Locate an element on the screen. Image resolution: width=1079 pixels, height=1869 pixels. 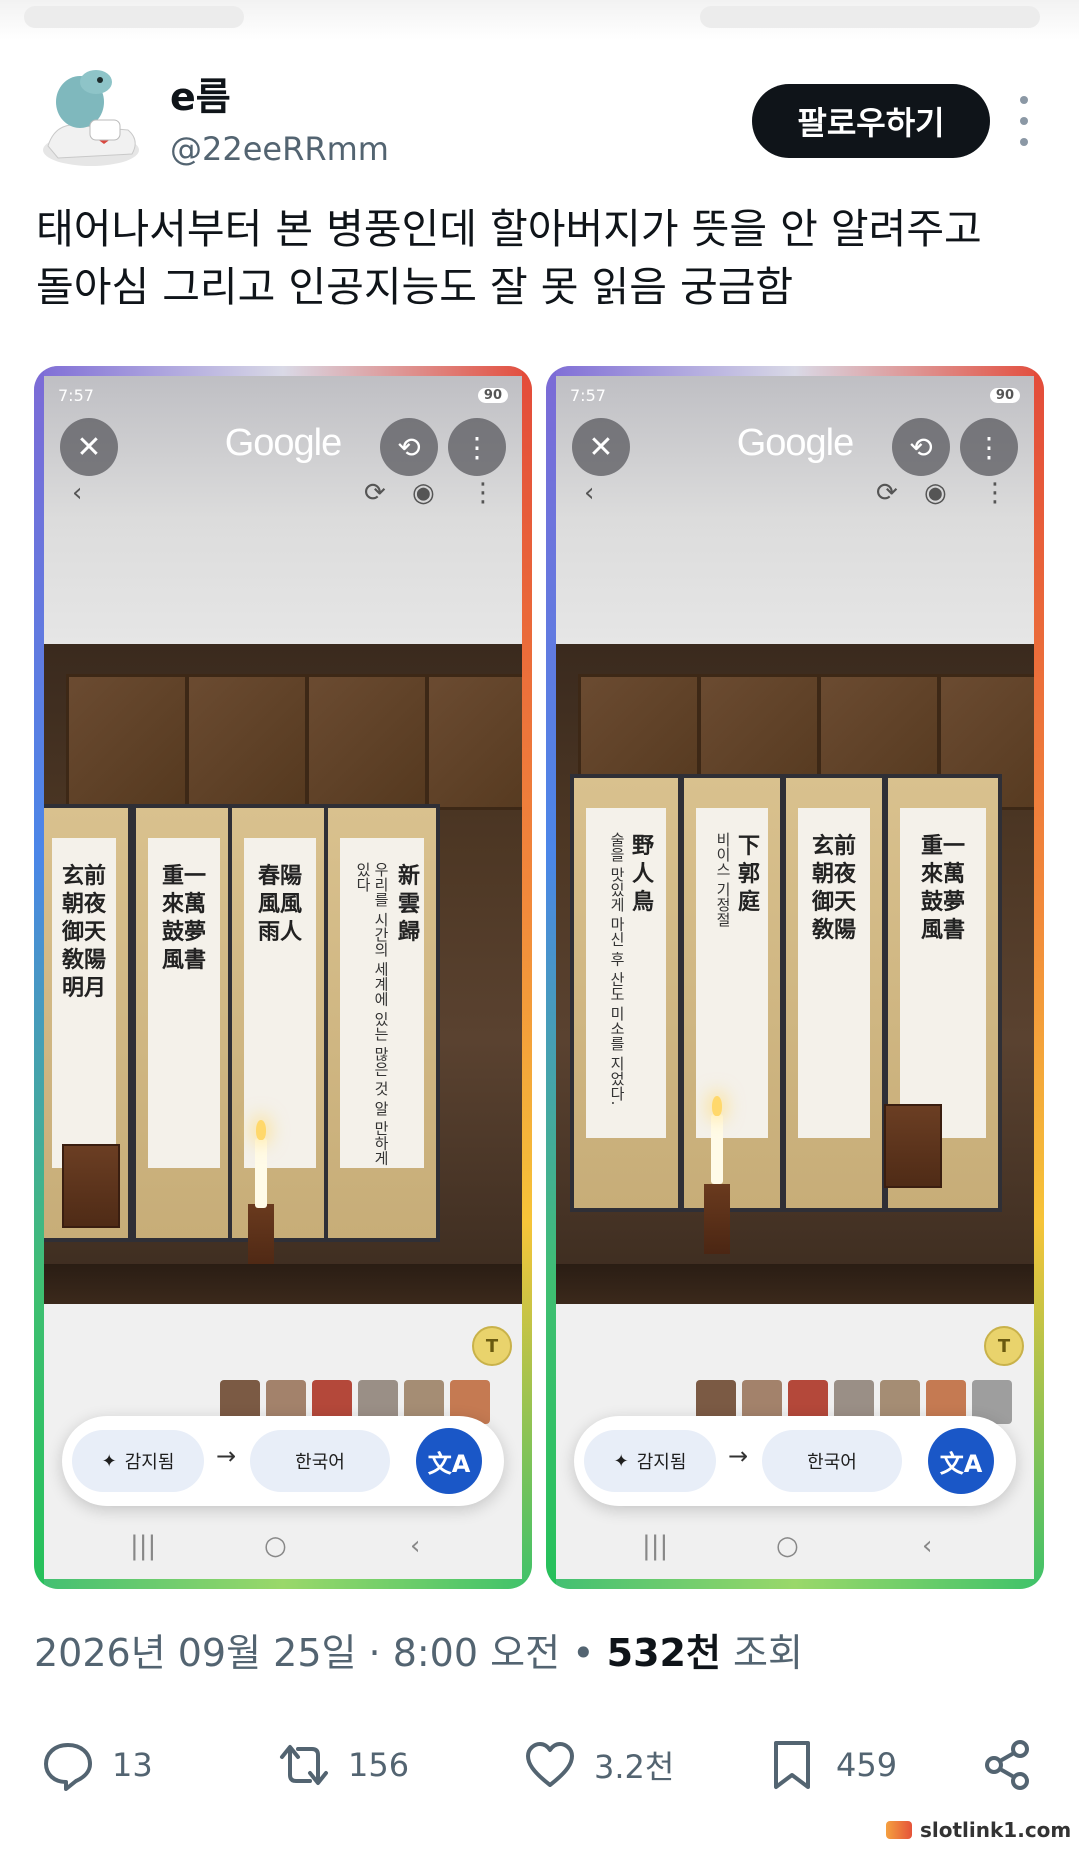
tweet-meta: 2026년 09월 25일 · 8:00 오전 • 532천 조회 is located at coordinates (418, 1649).